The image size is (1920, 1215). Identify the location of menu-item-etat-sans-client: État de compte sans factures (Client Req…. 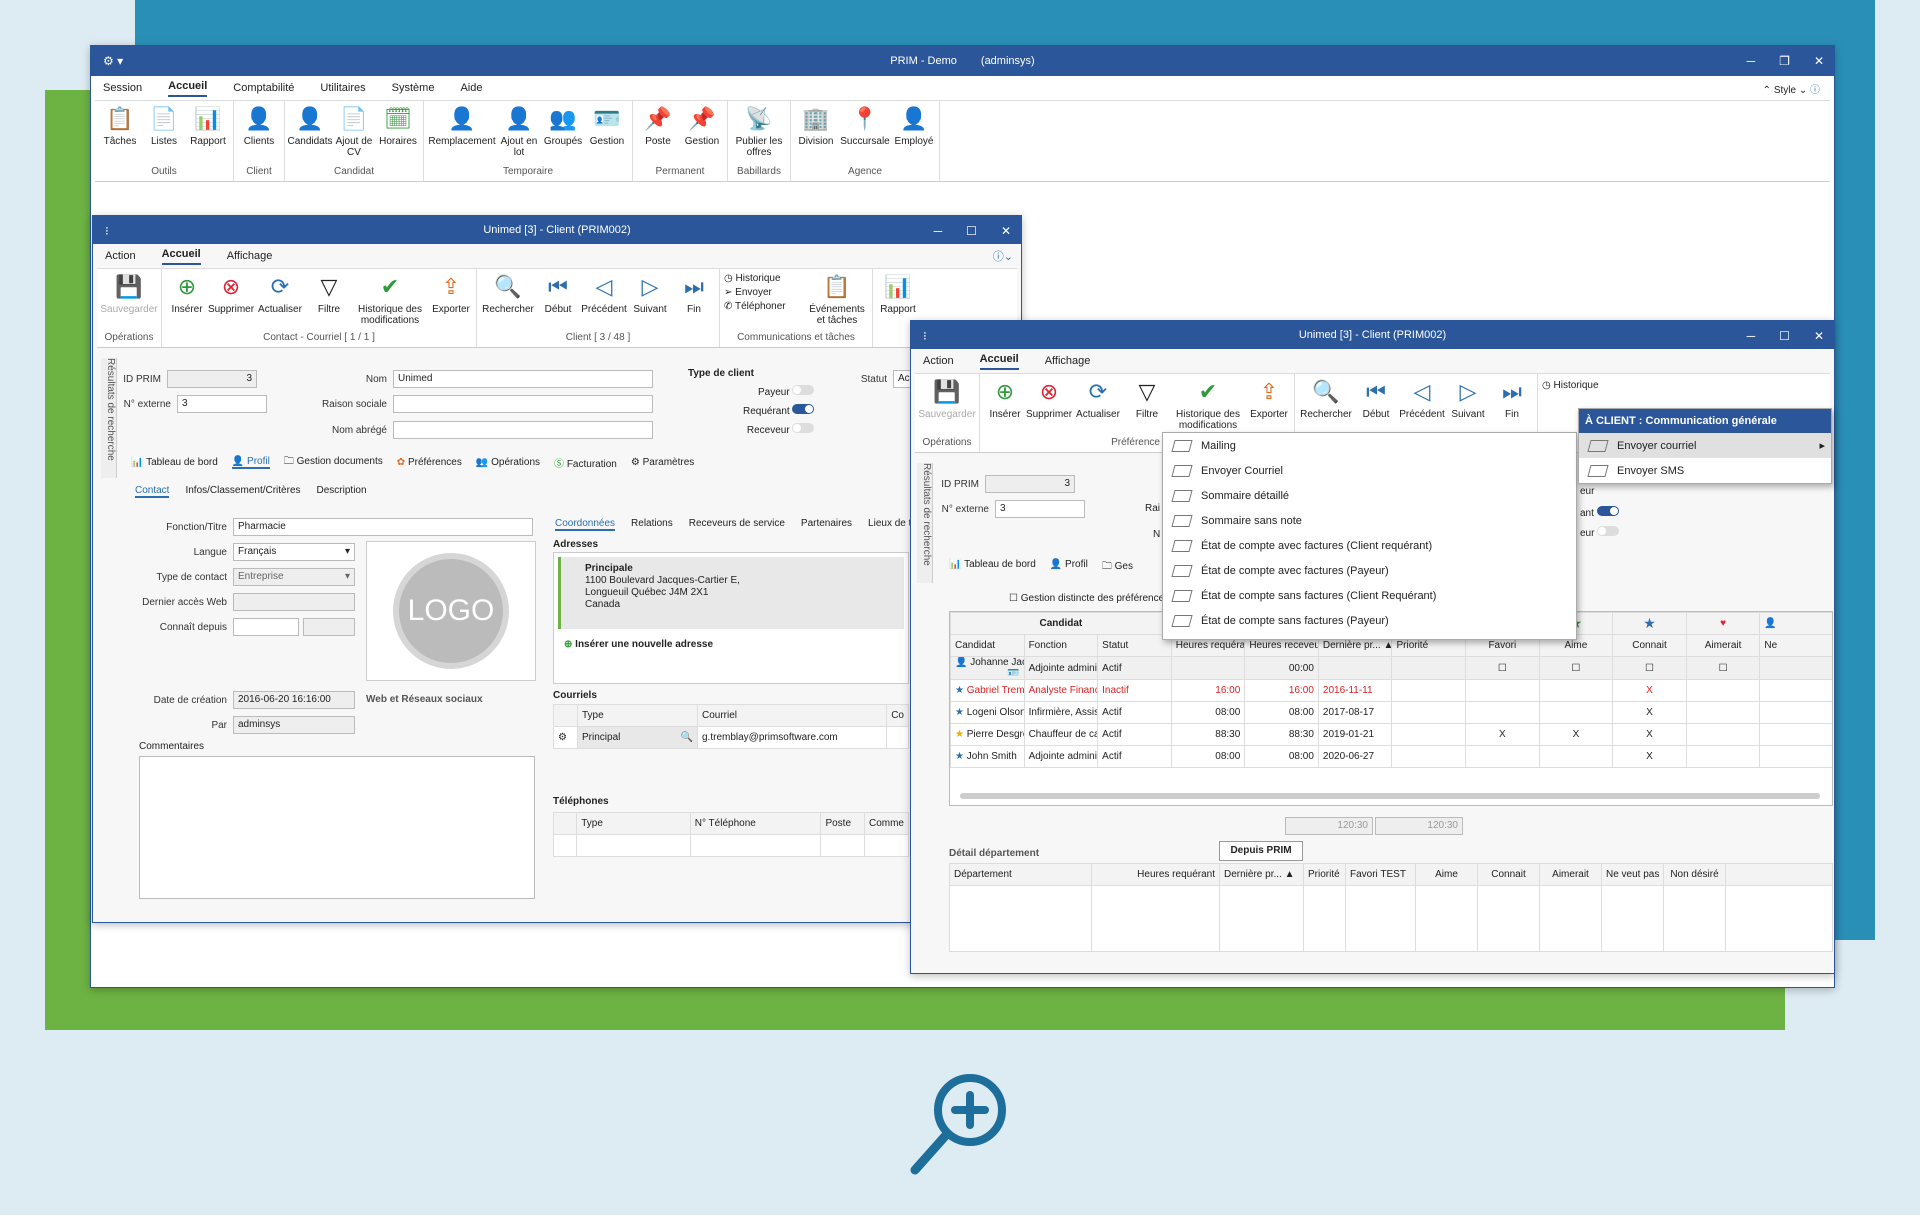
(1369, 595).